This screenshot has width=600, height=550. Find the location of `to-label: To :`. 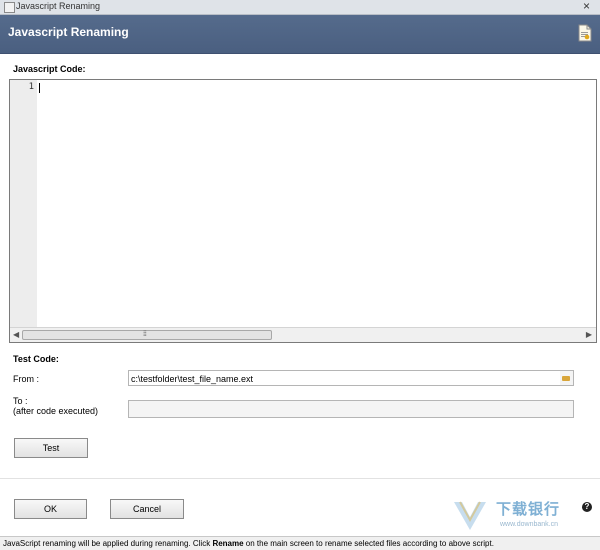

to-label: To : is located at coordinates (20, 401).